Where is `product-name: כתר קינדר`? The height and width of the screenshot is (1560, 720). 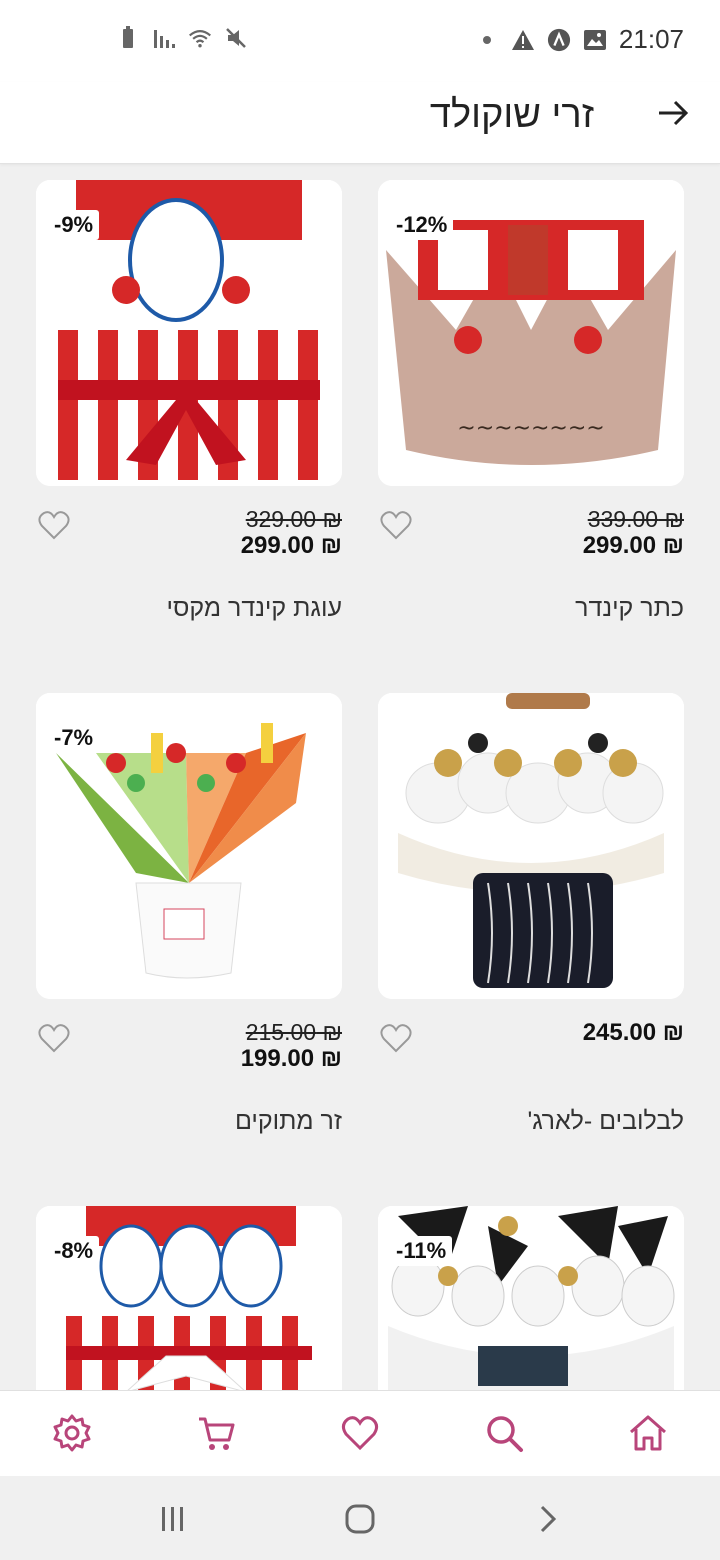 product-name: כתר קינדר is located at coordinates (629, 608).